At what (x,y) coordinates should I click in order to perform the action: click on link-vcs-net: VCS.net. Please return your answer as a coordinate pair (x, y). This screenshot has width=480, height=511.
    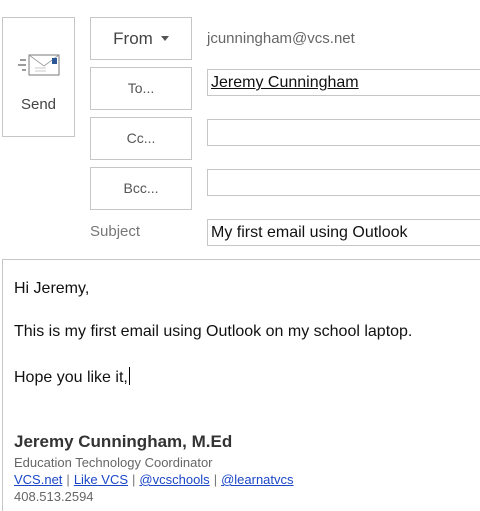
    Looking at the image, I should click on (38, 479).